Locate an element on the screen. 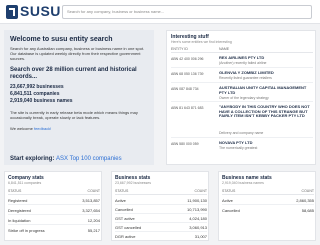 This screenshot has width=320, height=245. table-row: Cancelled 58,685 is located at coordinates (268, 210).